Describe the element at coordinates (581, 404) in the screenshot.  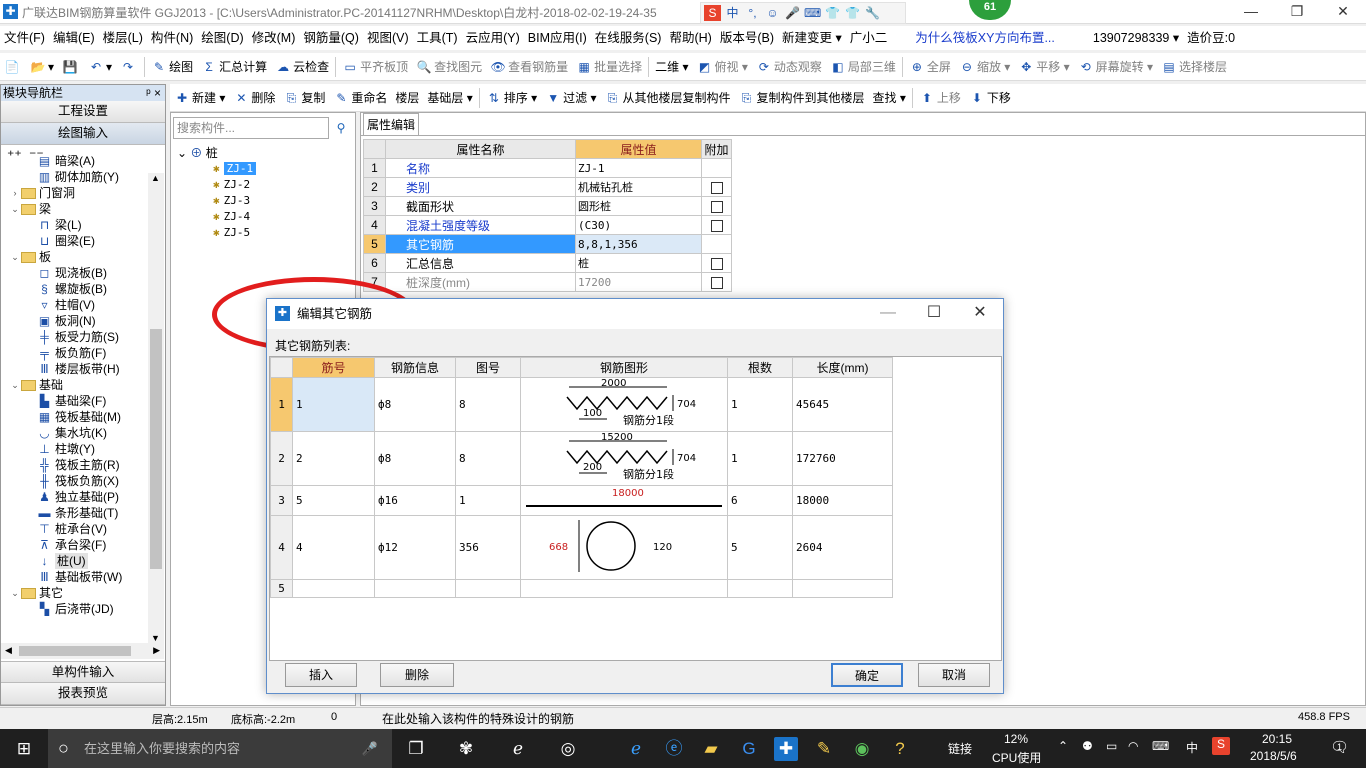
I see `rebar-row: 1 1 ф8 8 2000 704 100 钢筋分1段 1 45645` at that location.